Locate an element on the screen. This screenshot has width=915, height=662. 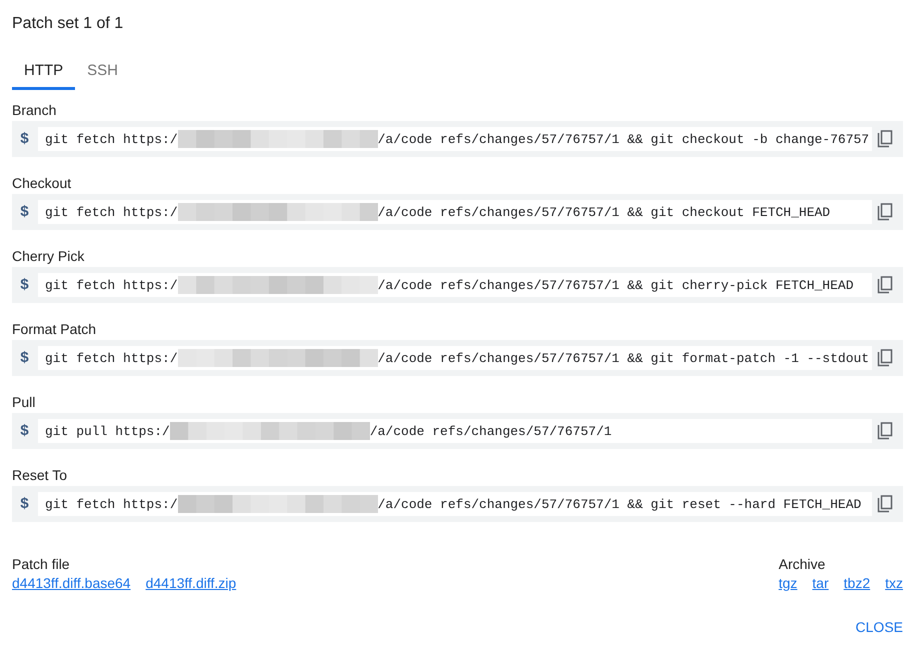
command-label: Branch is located at coordinates (35, 111).